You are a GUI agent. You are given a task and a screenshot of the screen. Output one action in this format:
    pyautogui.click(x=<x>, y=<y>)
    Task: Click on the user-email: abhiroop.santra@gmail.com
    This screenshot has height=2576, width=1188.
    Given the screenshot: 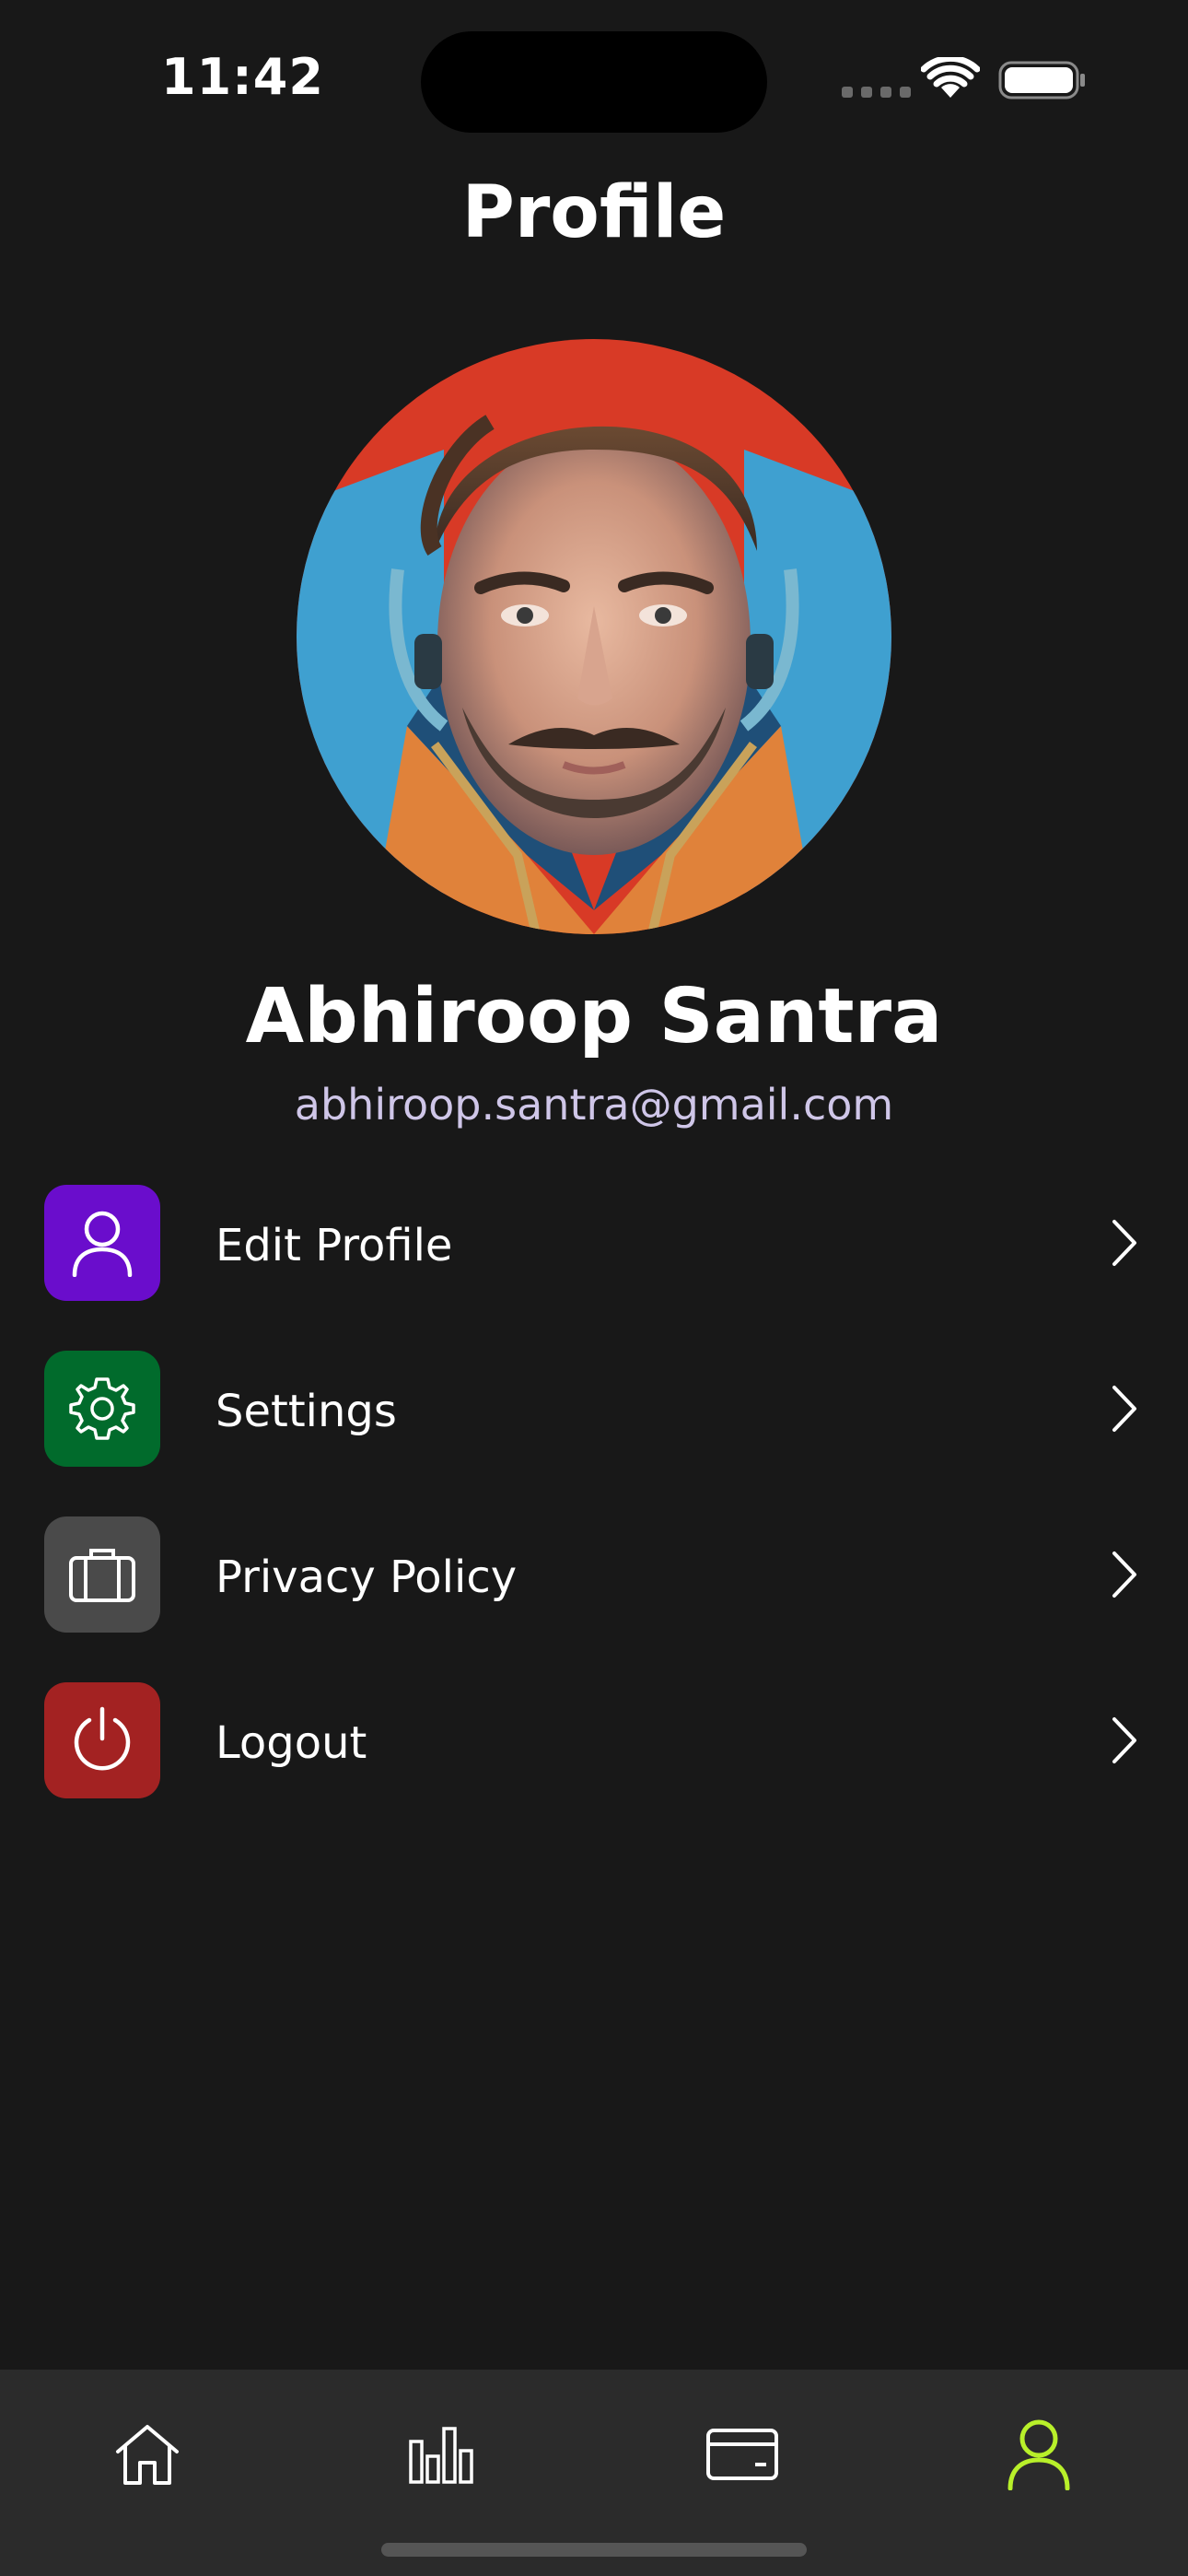 What is the action you would take?
    pyautogui.click(x=594, y=1105)
    